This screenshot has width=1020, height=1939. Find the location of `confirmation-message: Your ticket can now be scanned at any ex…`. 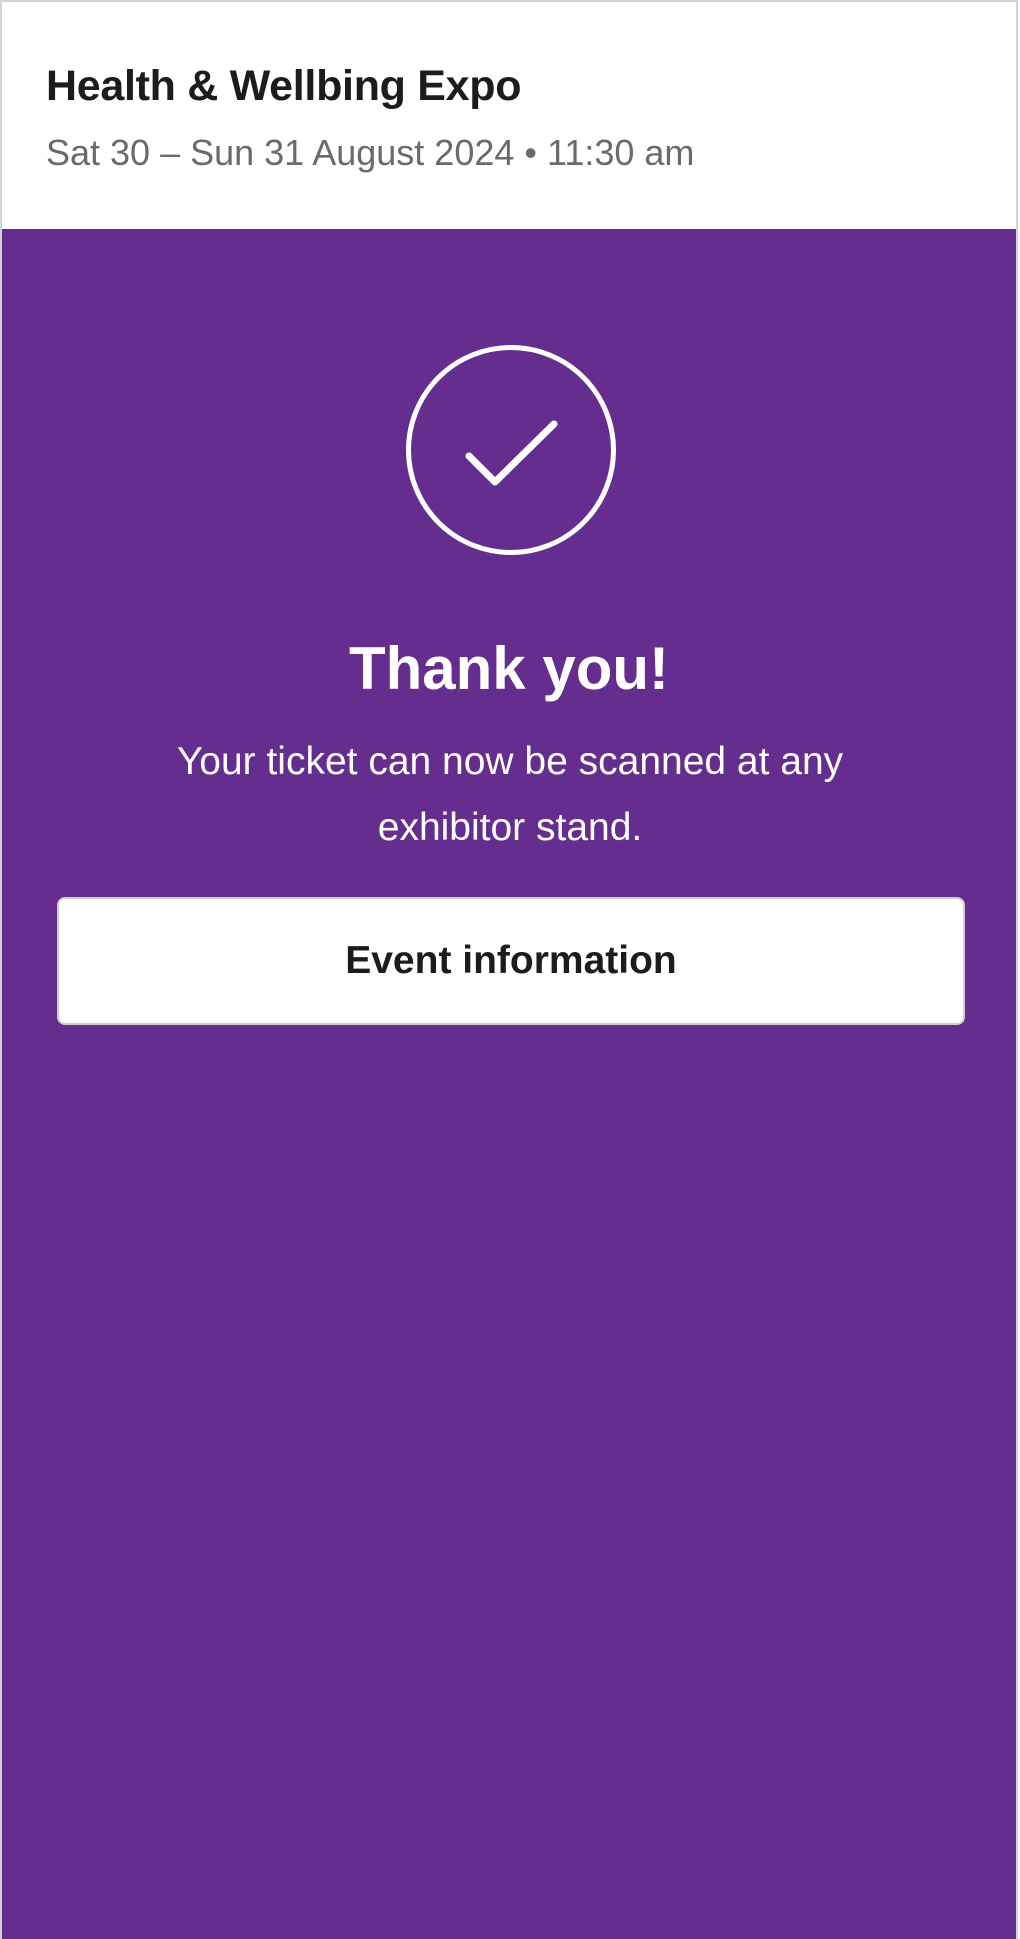

confirmation-message: Your ticket can now be scanned at any ex… is located at coordinates (510, 794).